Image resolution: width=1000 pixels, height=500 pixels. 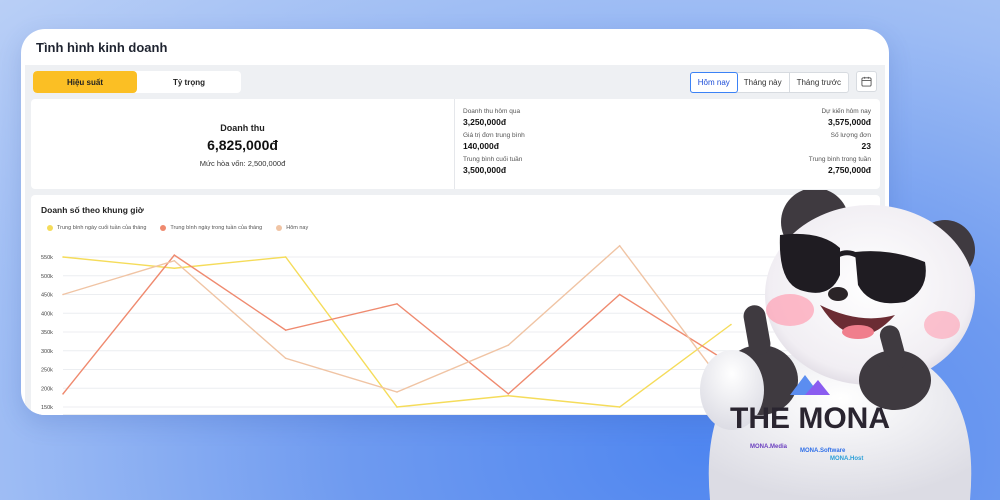 What do you see at coordinates (216, 228) in the screenshot?
I see `legend-label: Trung bình ngày trong tuần của tháng` at bounding box center [216, 228].